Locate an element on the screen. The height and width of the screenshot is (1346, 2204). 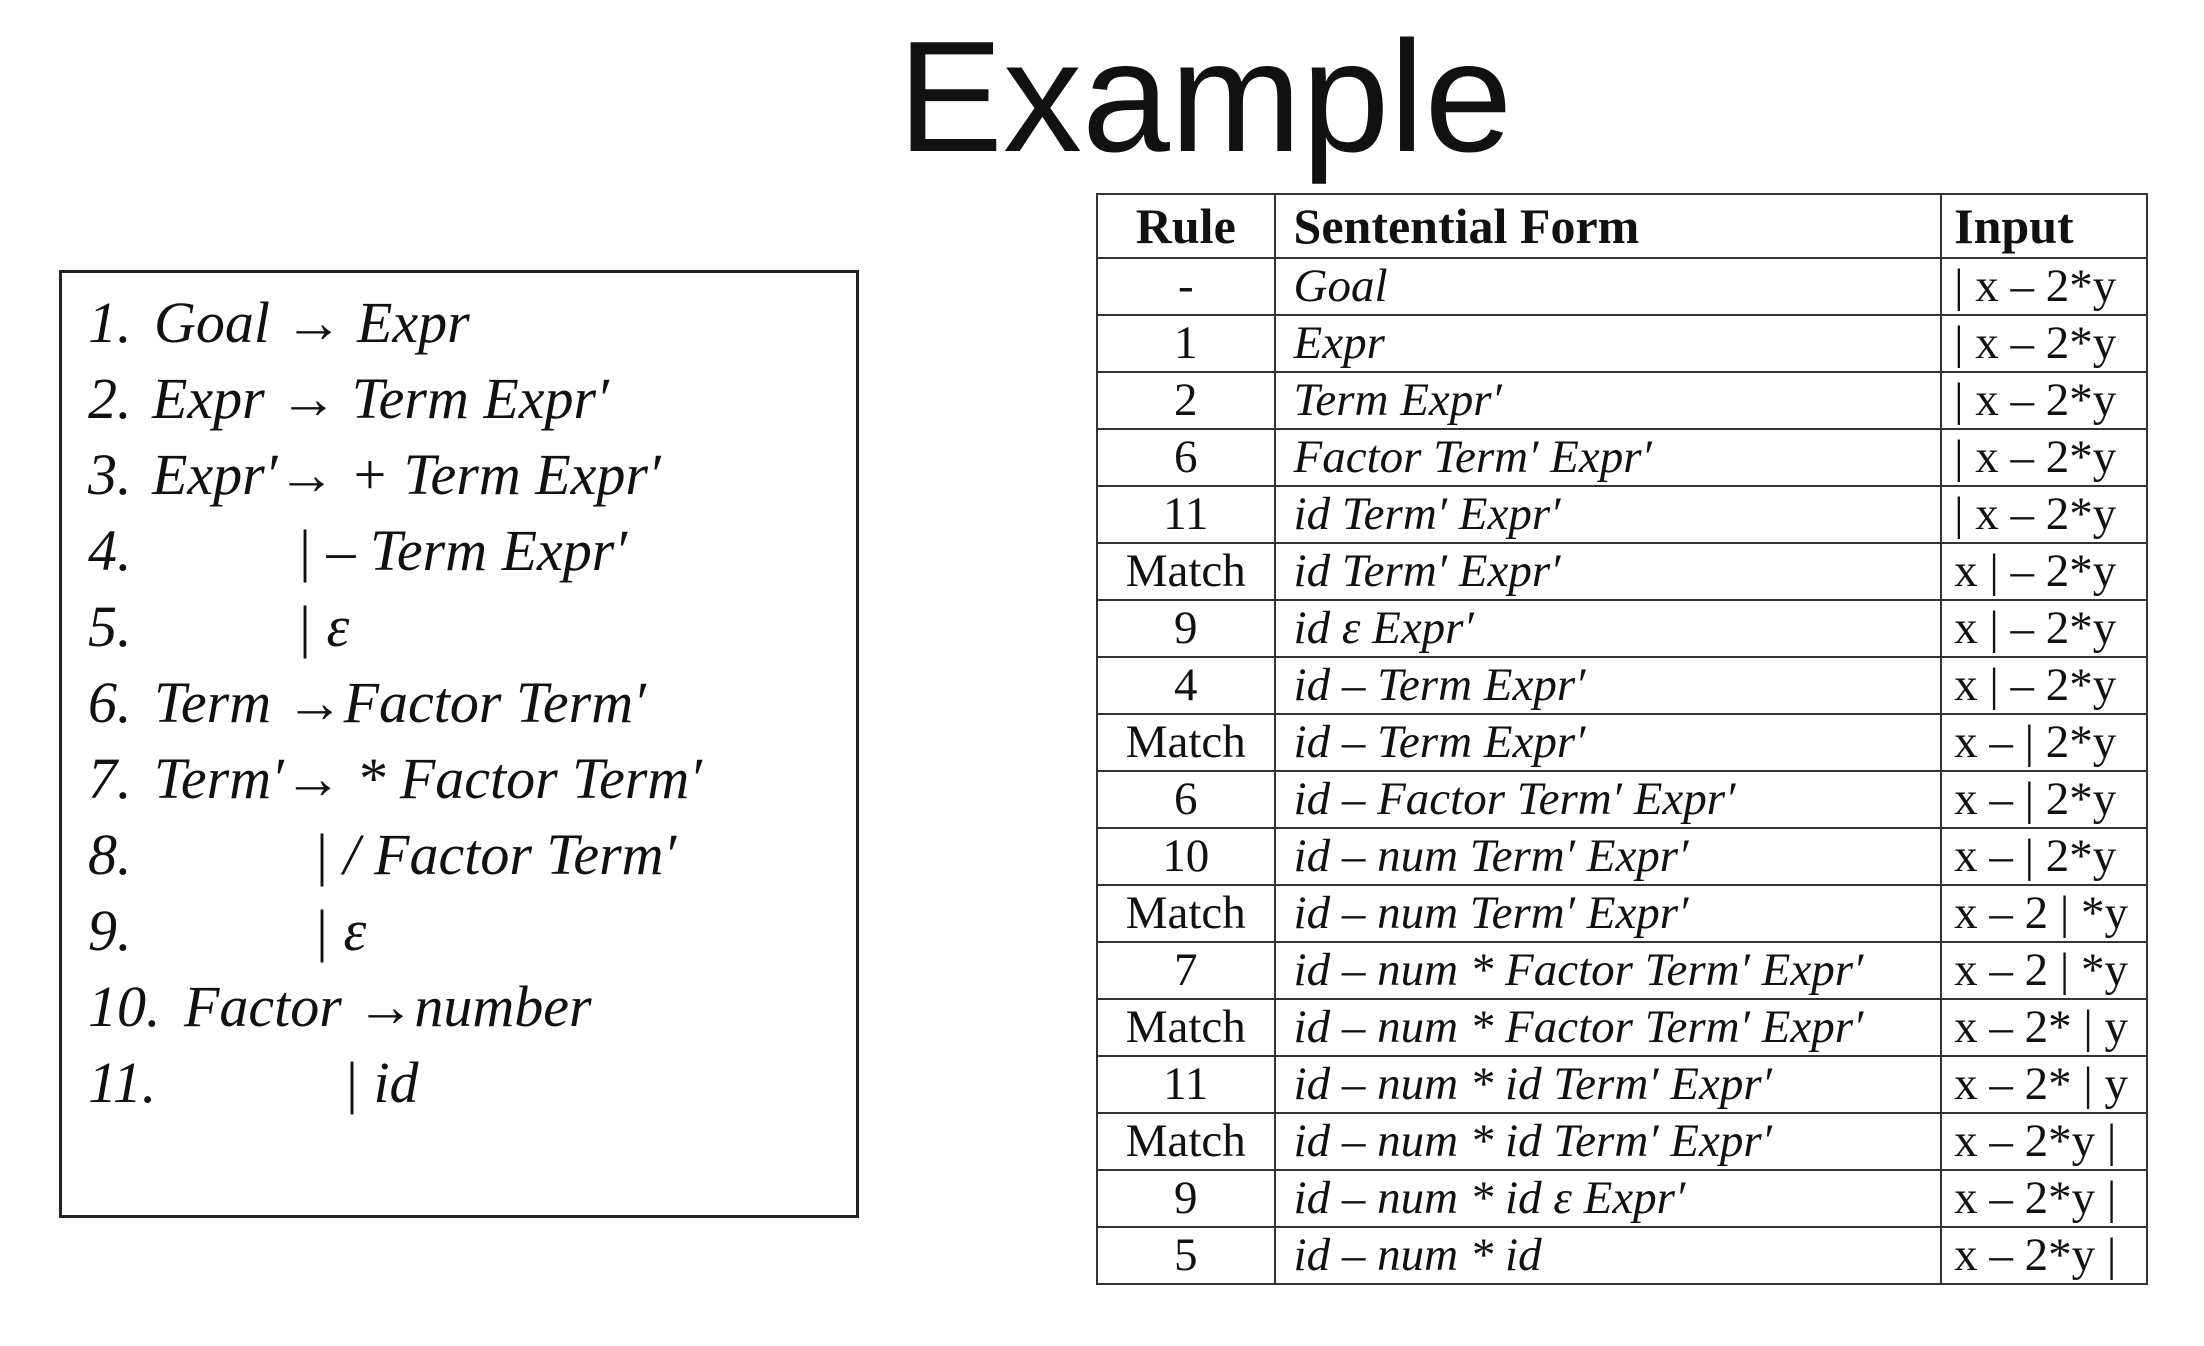
grammar-rule: 8. | / Factor Term′ is located at coordinates (382, 855).